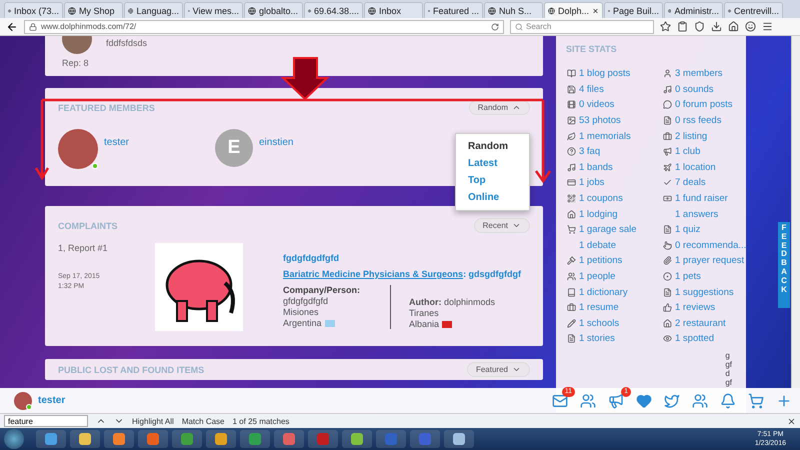 The height and width of the screenshot is (450, 800). What do you see at coordinates (733, 26) in the screenshot?
I see `home-icon` at bounding box center [733, 26].